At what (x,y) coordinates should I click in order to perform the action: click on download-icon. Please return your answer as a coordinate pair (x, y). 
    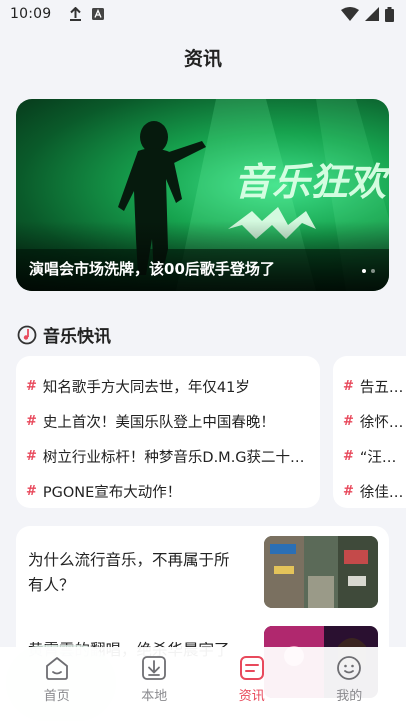
    Looking at the image, I should click on (154, 668).